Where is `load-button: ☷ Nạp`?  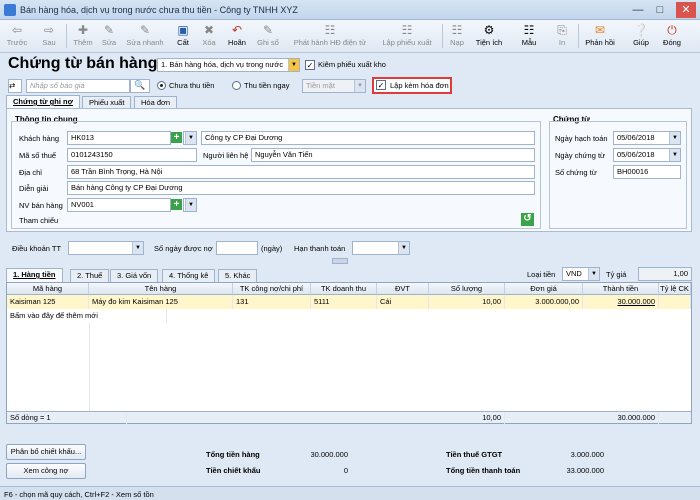
load-button: ☷ Nạp is located at coordinates (457, 36).